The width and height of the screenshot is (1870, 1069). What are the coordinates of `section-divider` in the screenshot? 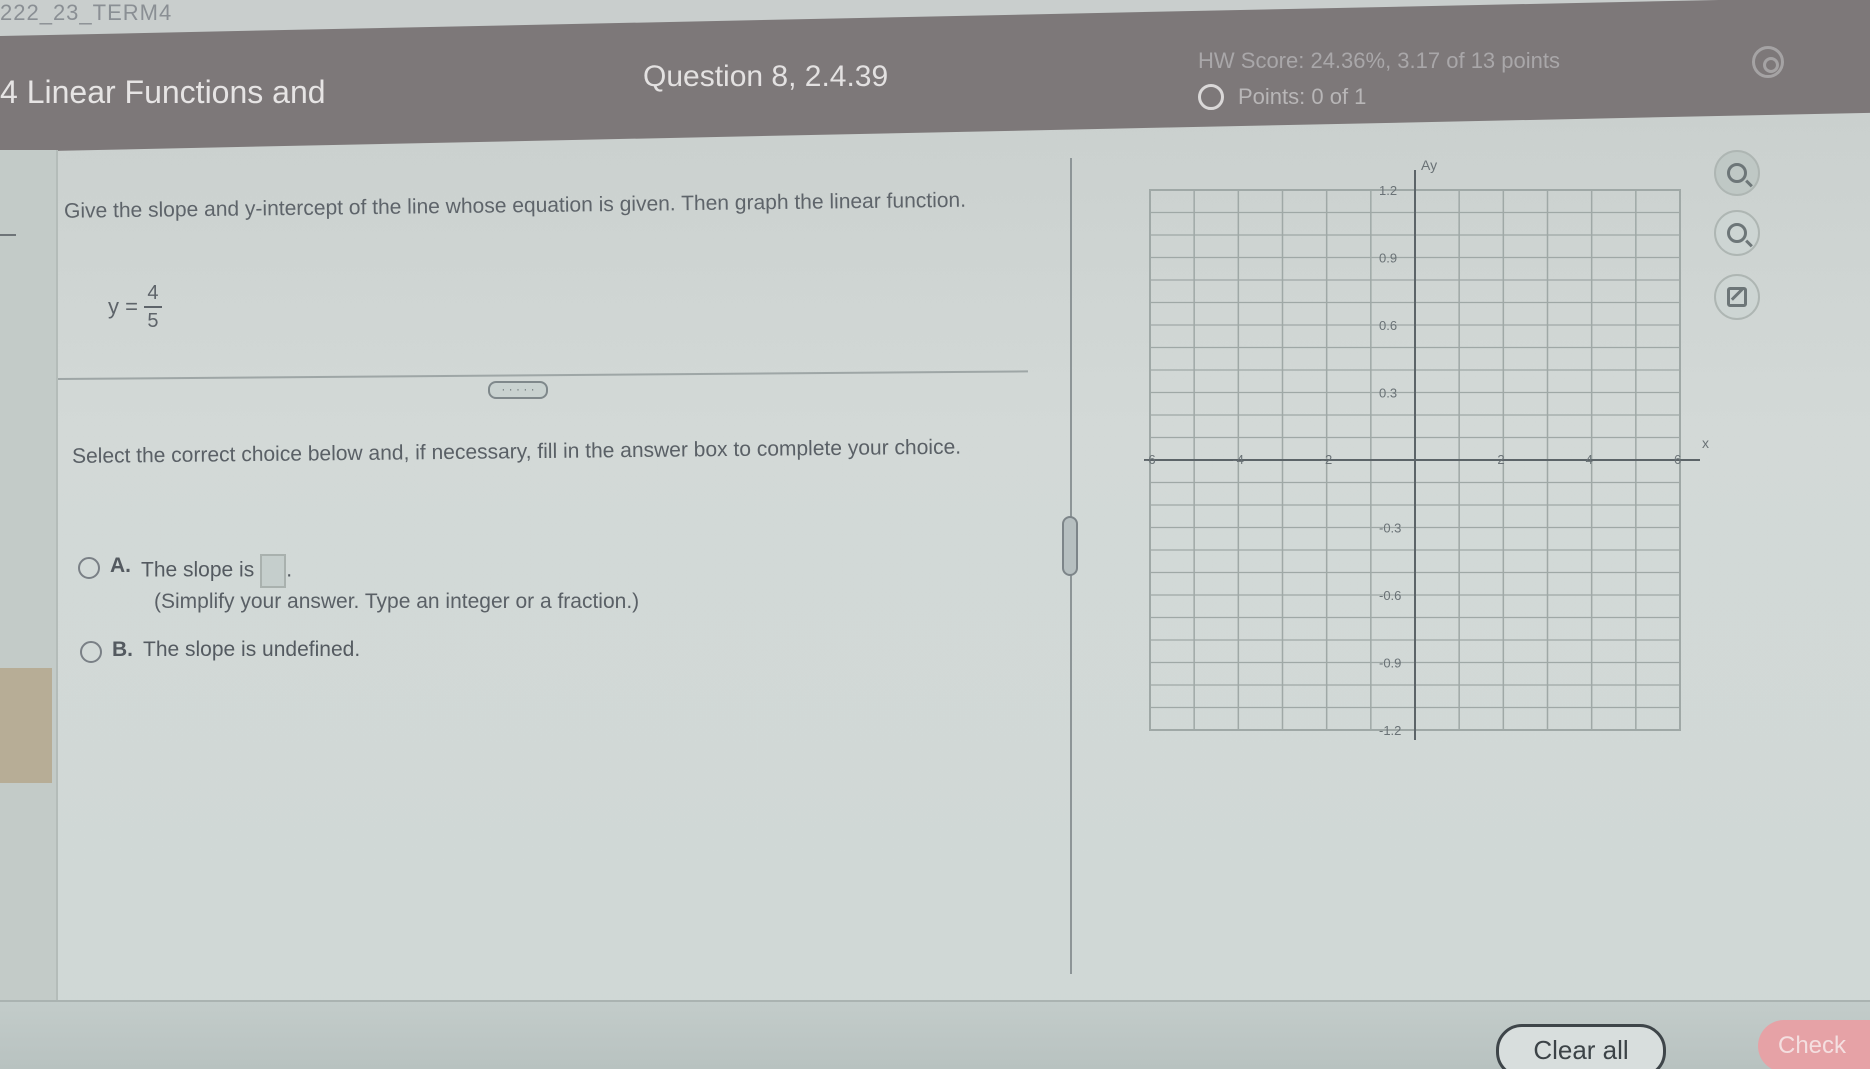 It's located at (542, 375).